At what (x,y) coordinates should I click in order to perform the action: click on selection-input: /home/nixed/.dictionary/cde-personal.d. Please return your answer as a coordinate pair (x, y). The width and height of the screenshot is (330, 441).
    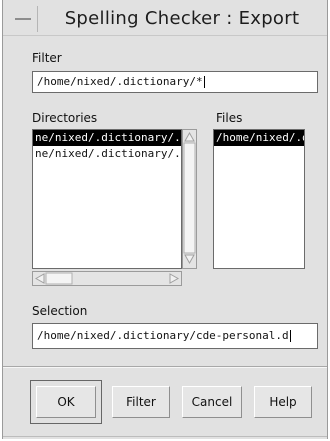
    Looking at the image, I should click on (175, 336).